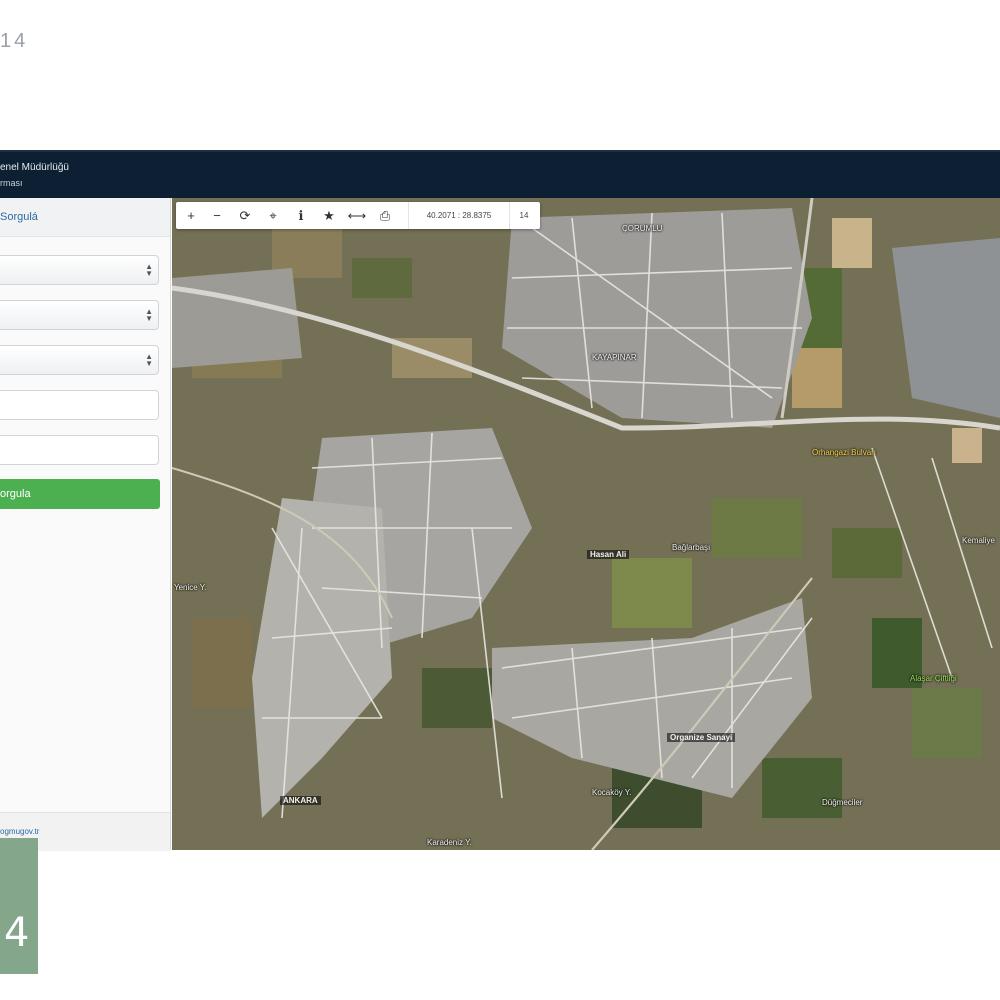 Image resolution: width=1000 pixels, height=1000 pixels. What do you see at coordinates (19, 906) in the screenshot?
I see `brand-logo: 4` at bounding box center [19, 906].